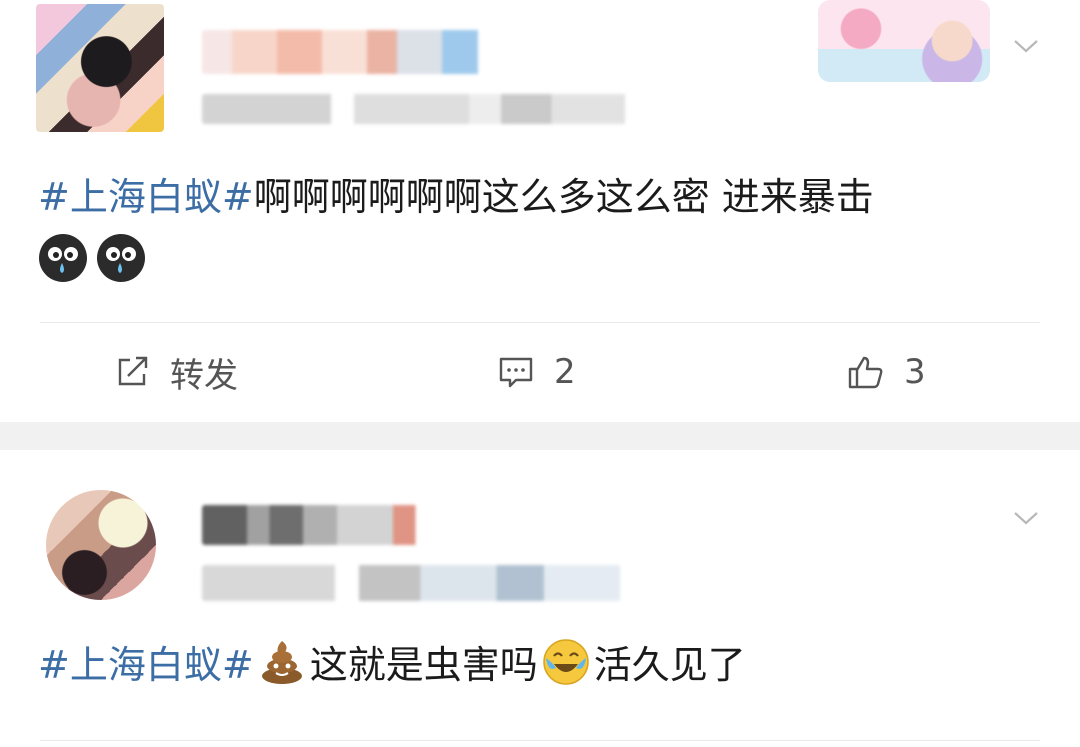 The image size is (1080, 747). I want to click on repost-icon, so click(133, 371).